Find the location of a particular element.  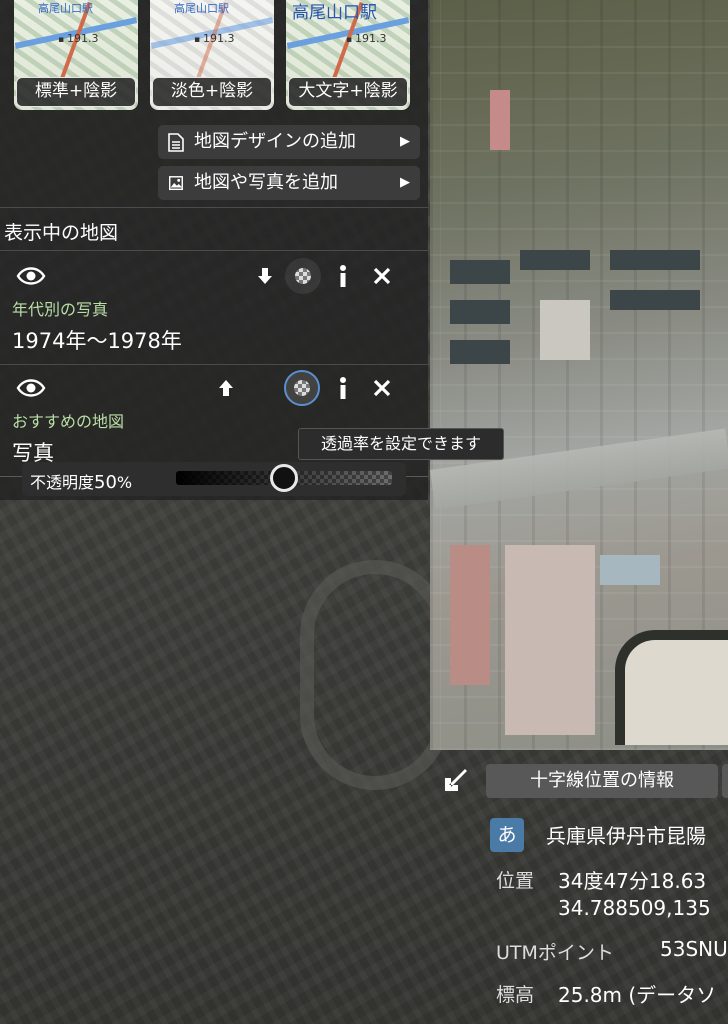

section-title-active-maps: 表示中の地図 is located at coordinates (61, 233).